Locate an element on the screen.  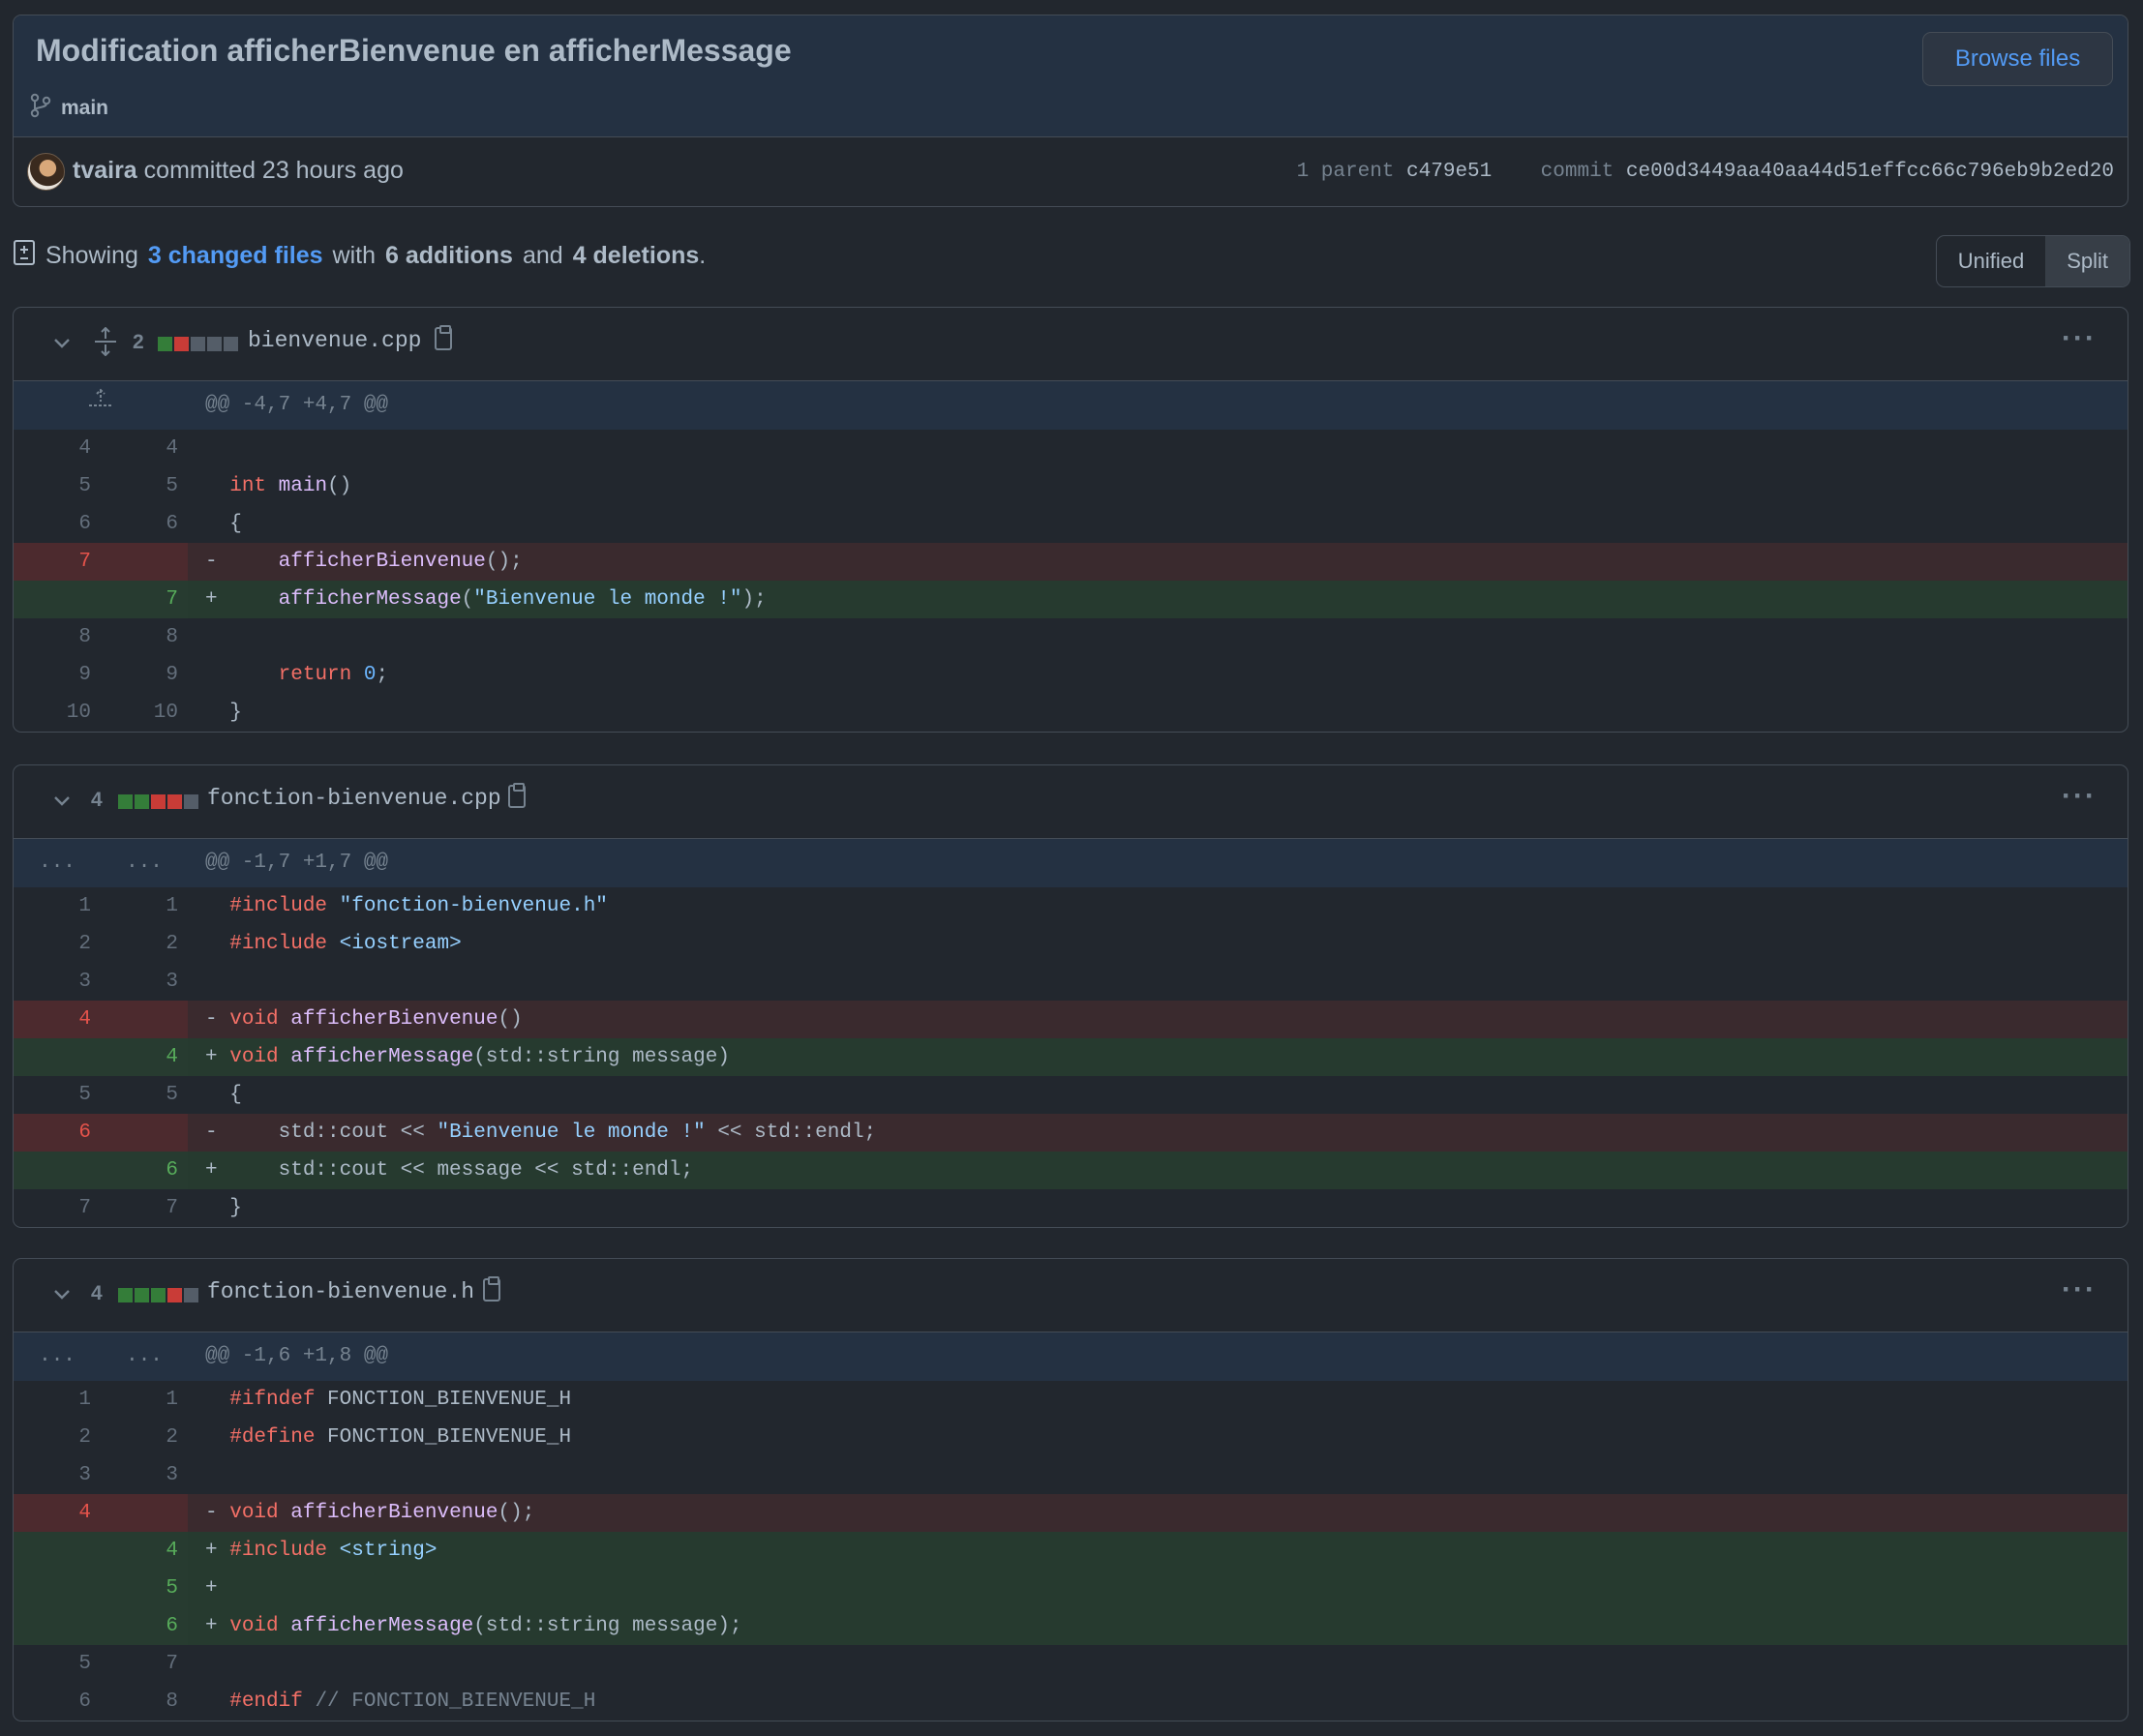
old-line-number: 9 is located at coordinates (57, 675).